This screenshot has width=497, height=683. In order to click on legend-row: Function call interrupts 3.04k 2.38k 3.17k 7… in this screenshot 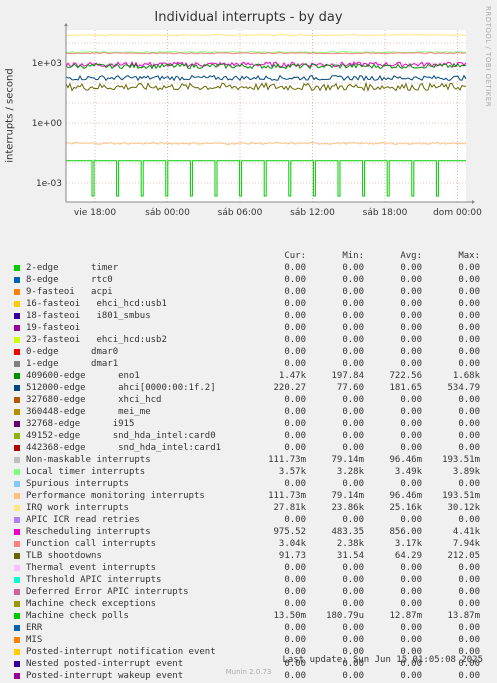, I will do `click(255, 545)`.